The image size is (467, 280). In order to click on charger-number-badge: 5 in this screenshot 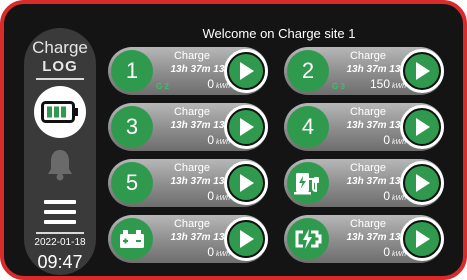, I will do `click(132, 183)`.